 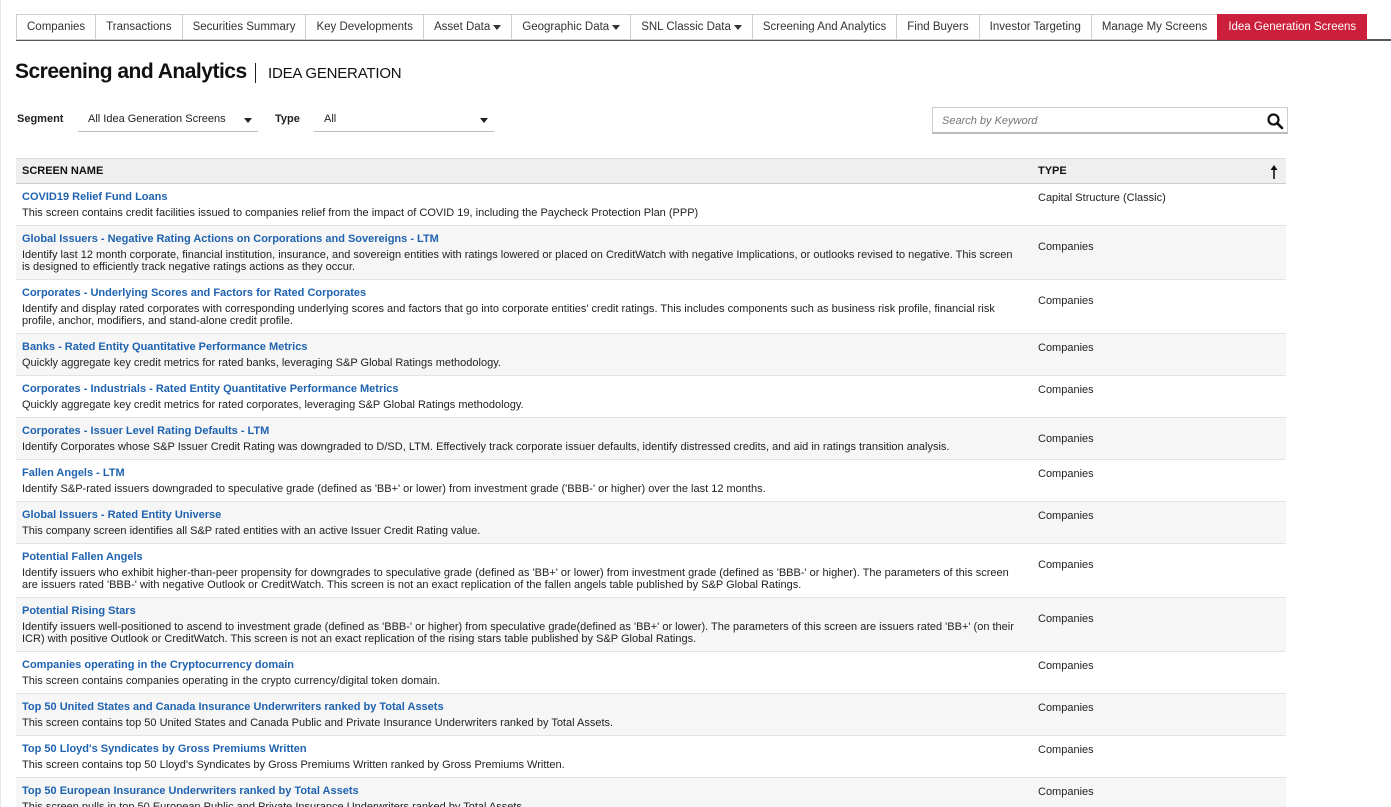 I want to click on nav-tab: Manage My Screens, so click(x=1154, y=27).